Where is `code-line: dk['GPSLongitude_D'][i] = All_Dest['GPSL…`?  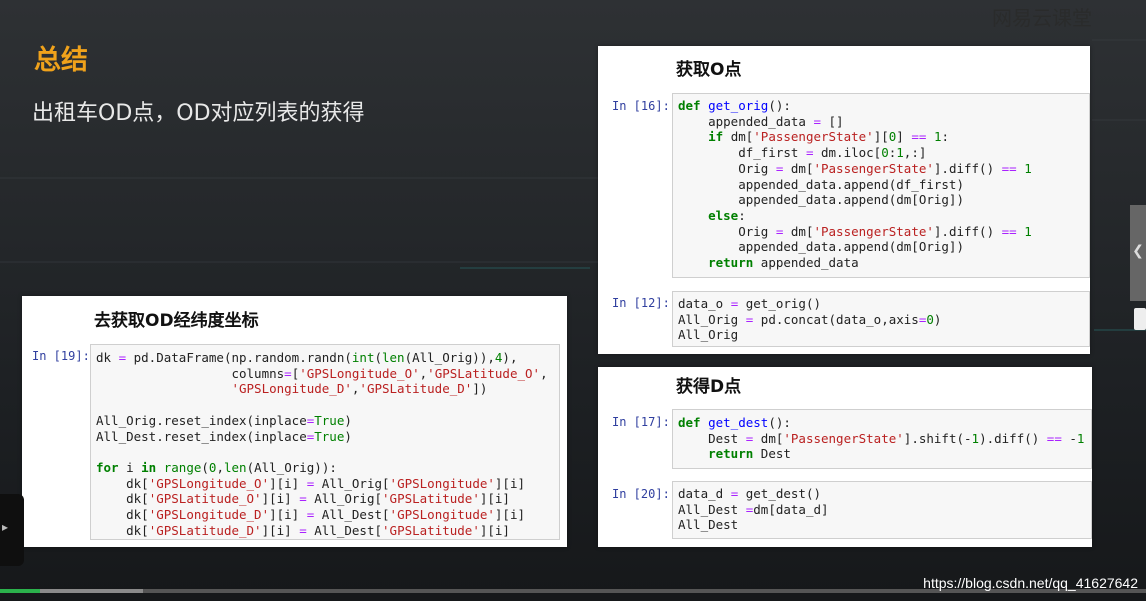
code-line: dk['GPSLongitude_D'][i] = All_Dest['GPSL… is located at coordinates (311, 514).